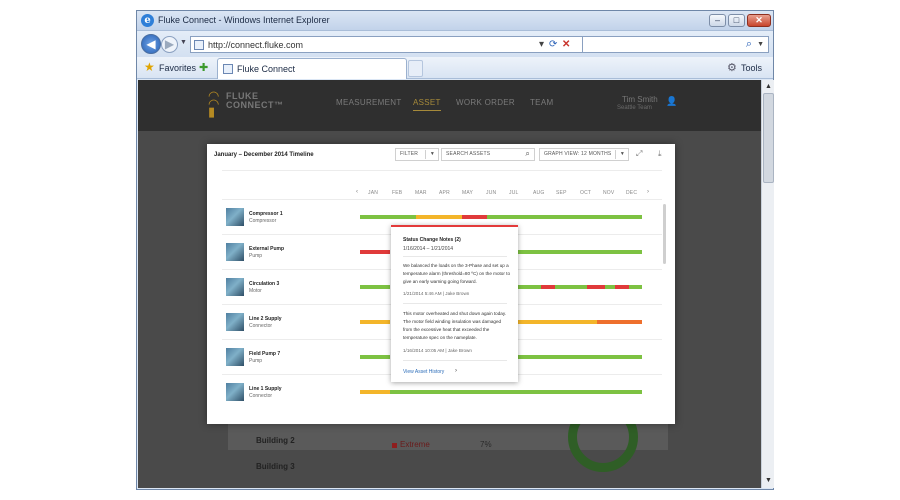  Describe the element at coordinates (177, 68) in the screenshot. I see `favorites-button: Favorites` at that location.